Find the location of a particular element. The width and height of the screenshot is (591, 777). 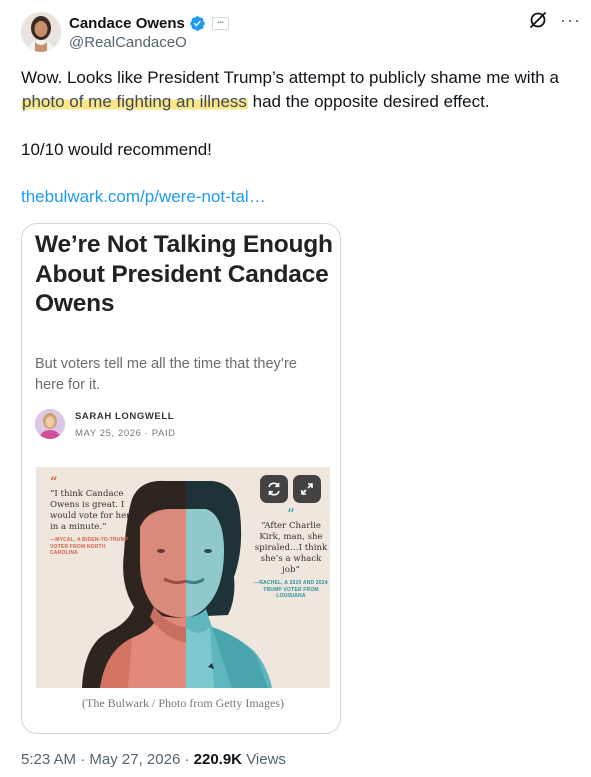

post-text-part: had the opposite desired effect. is located at coordinates (368, 101).